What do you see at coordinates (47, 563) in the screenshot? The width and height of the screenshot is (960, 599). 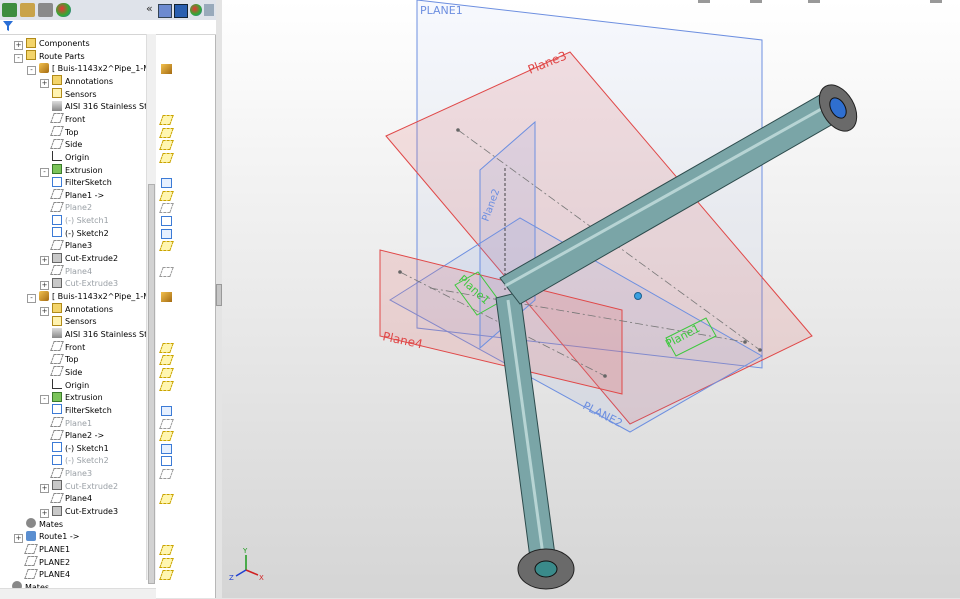 I see `tree-item: PLANE2` at bounding box center [47, 563].